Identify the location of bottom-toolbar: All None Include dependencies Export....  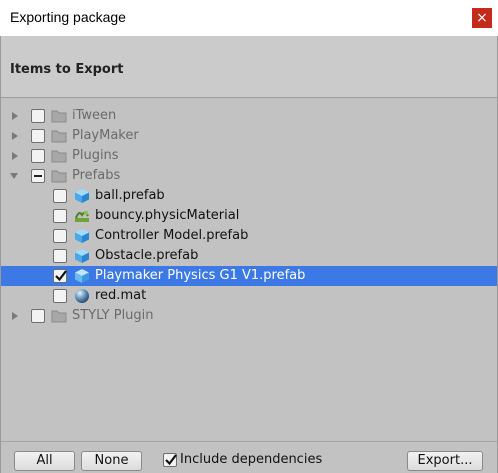
(249, 457).